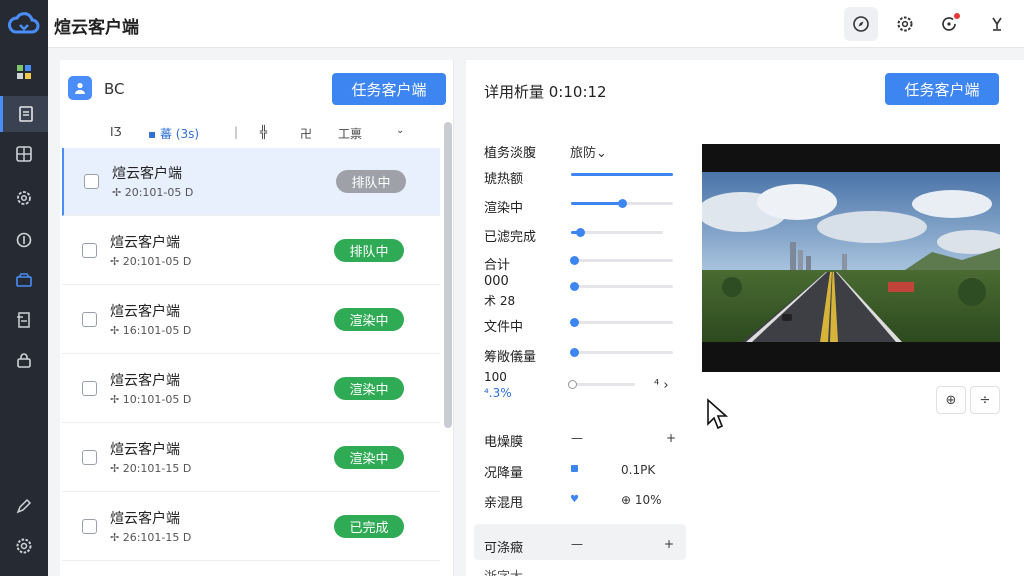 This screenshot has height=576, width=1024. I want to click on render-preview, so click(851, 258).